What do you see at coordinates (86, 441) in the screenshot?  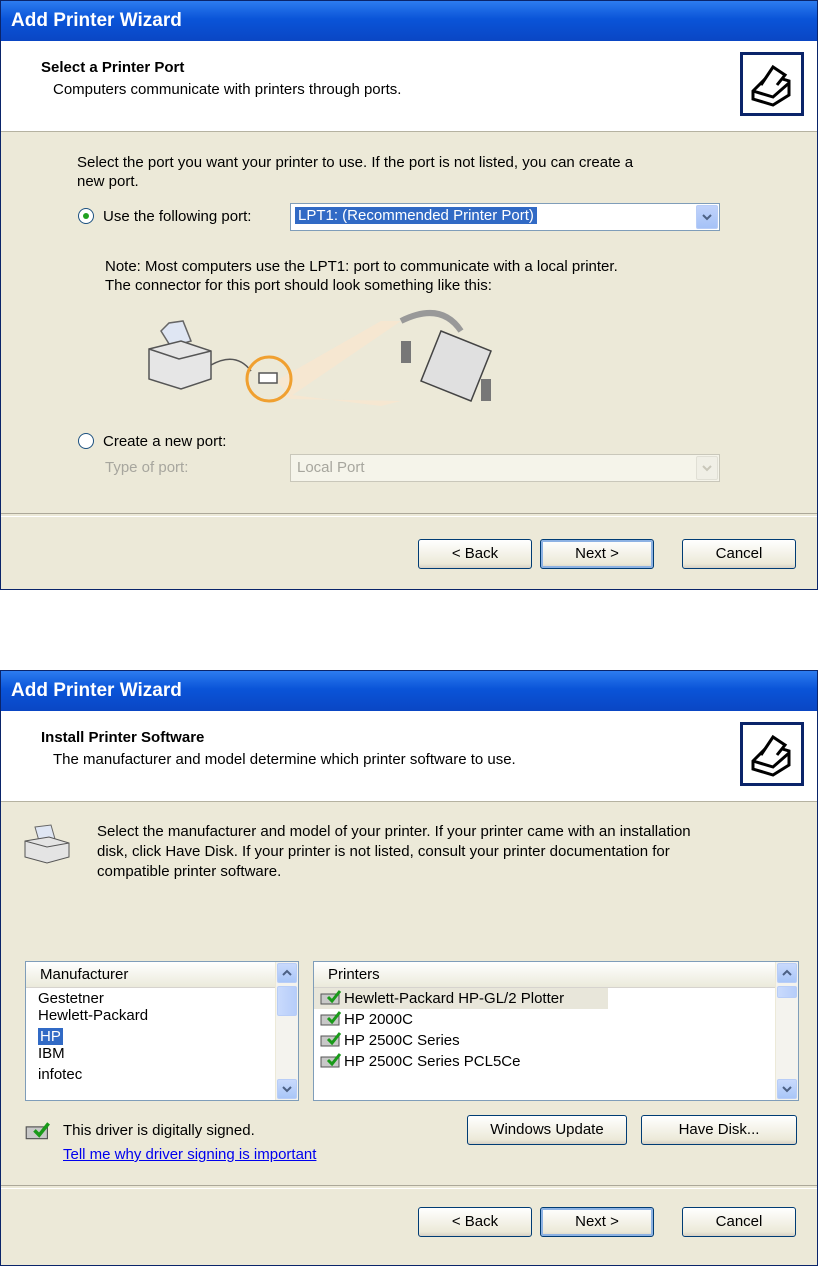 I see `create-port-radio` at bounding box center [86, 441].